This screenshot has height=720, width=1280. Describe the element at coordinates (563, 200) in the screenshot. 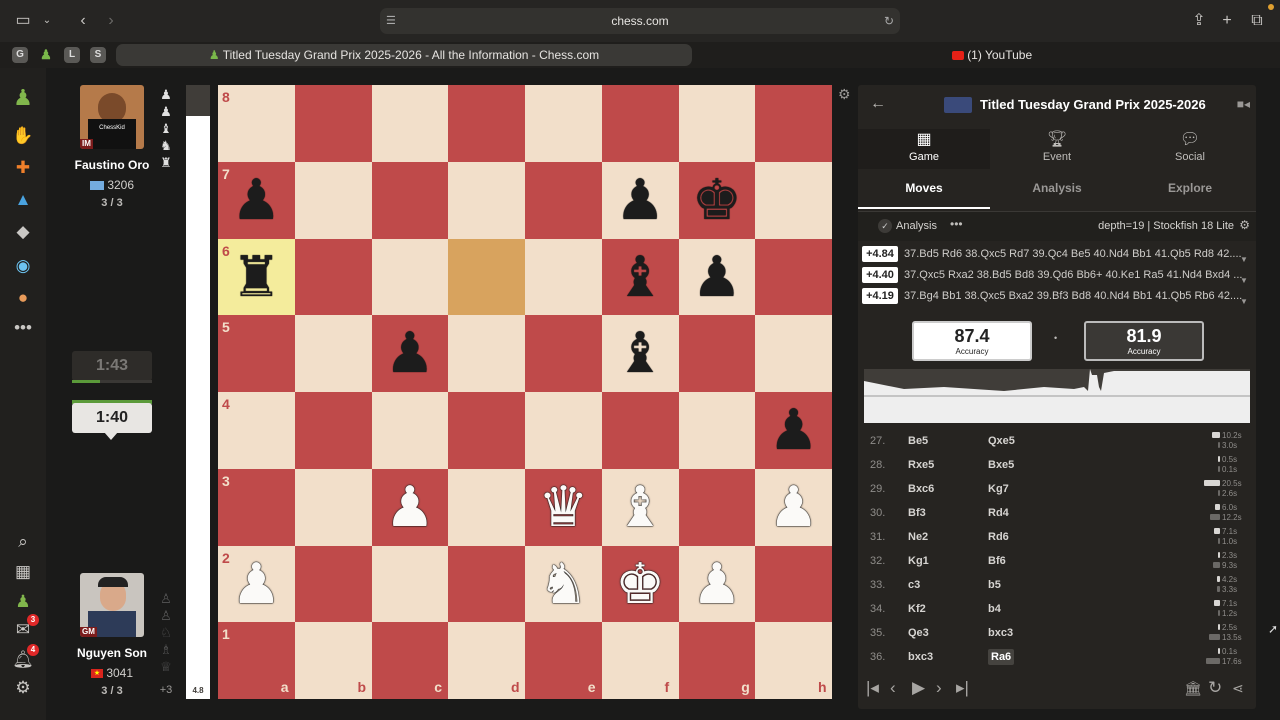

I see `square-e7` at that location.